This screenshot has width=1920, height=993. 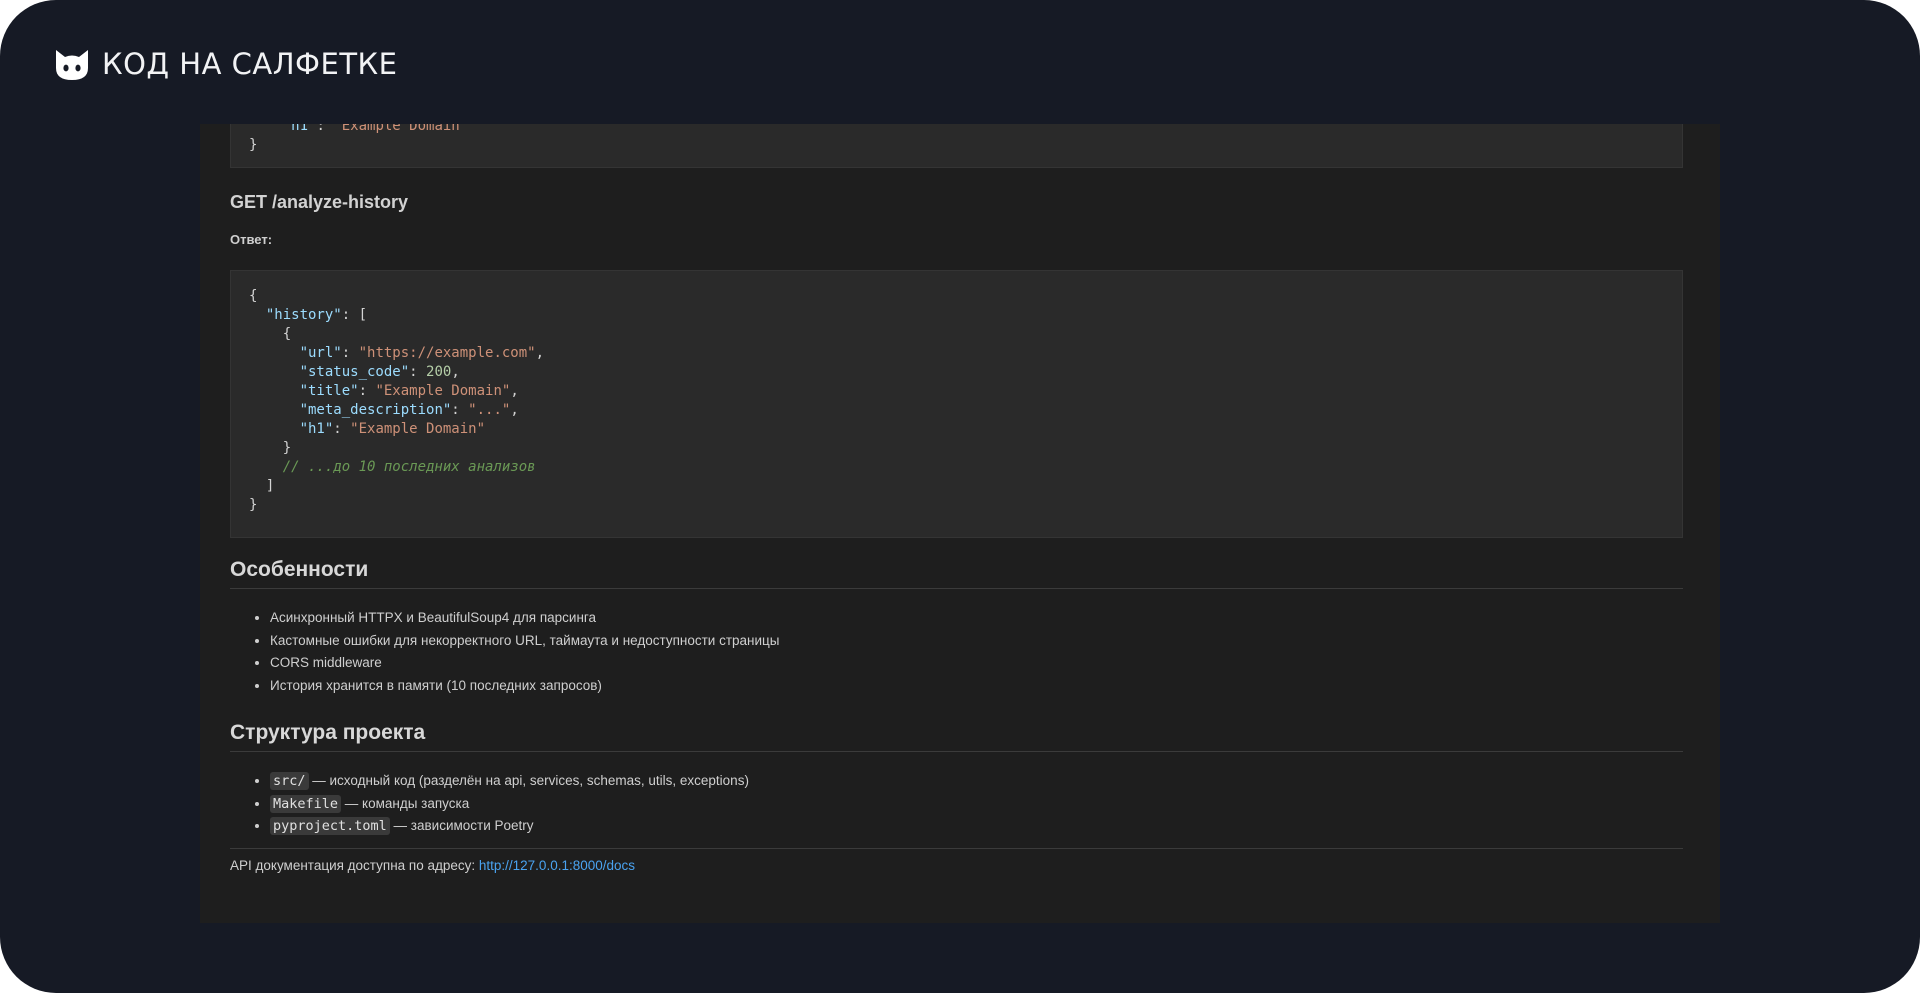 What do you see at coordinates (262, 486) in the screenshot?
I see `code-token: ]` at bounding box center [262, 486].